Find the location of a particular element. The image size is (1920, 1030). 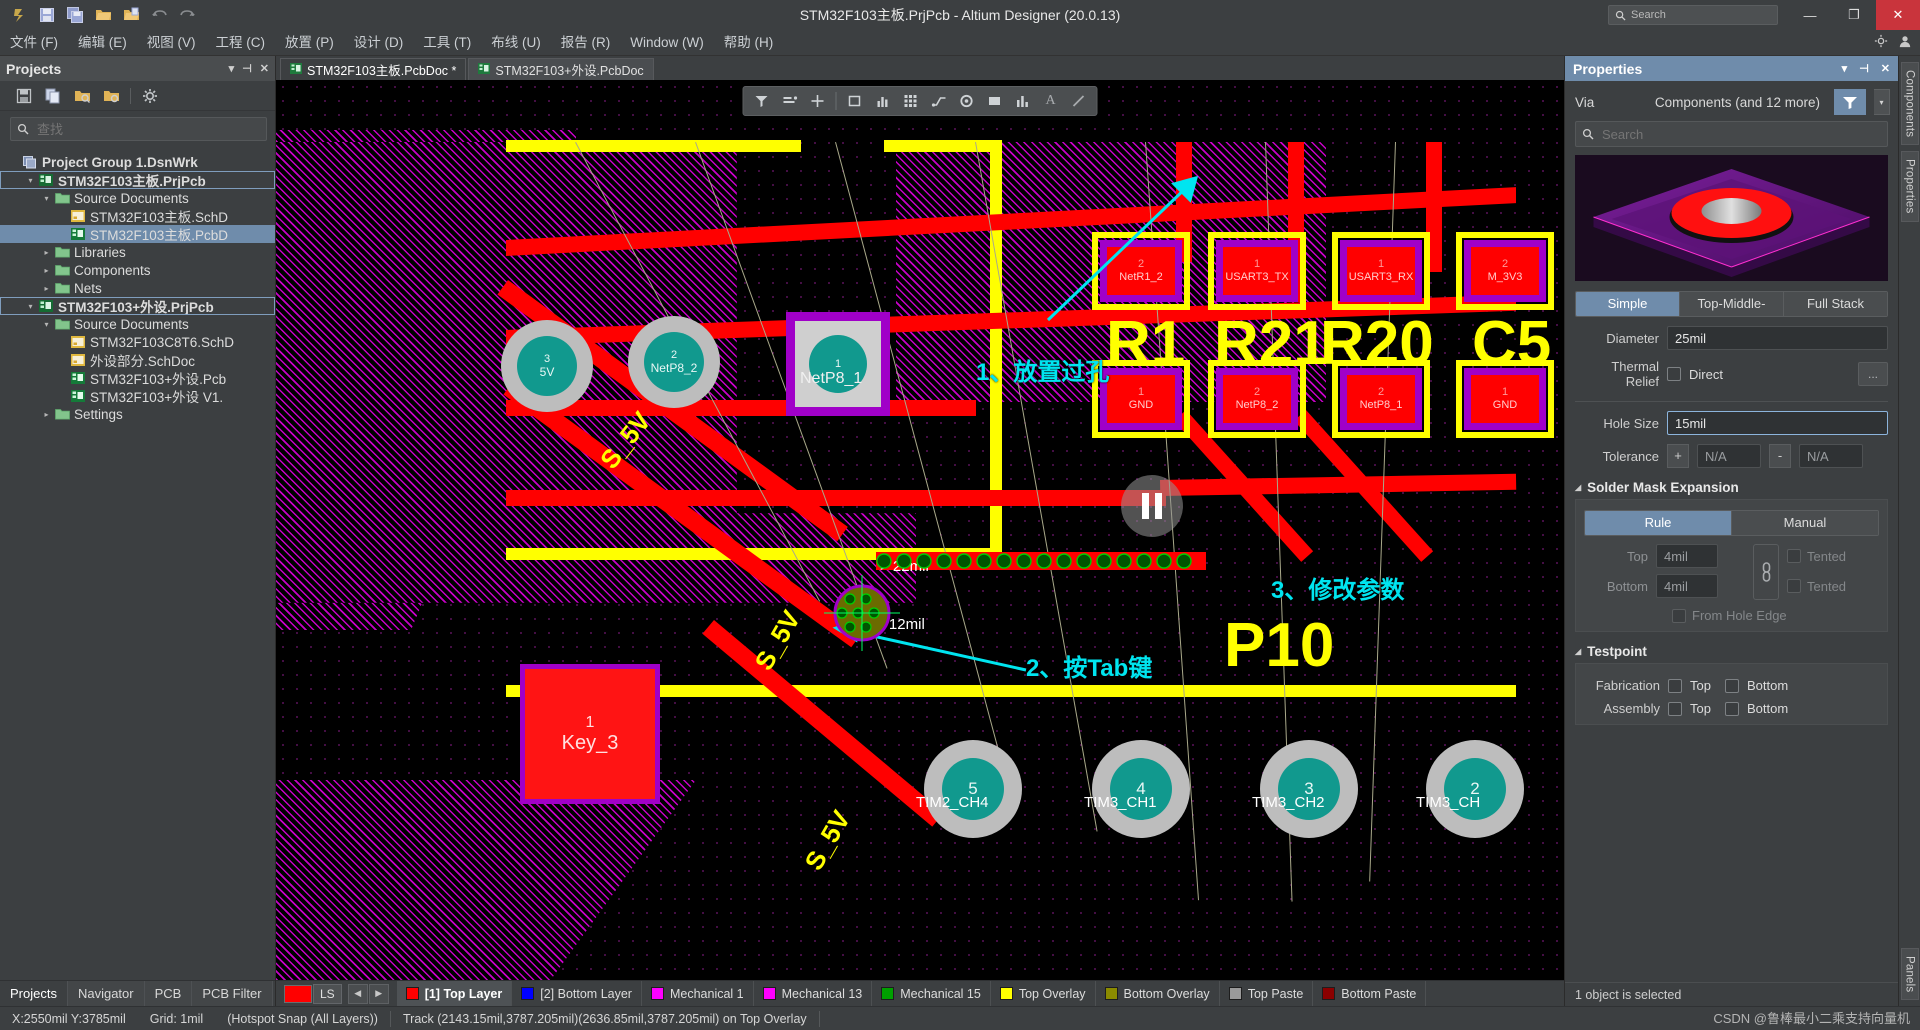

link-chain-icon is located at coordinates (1766, 572).